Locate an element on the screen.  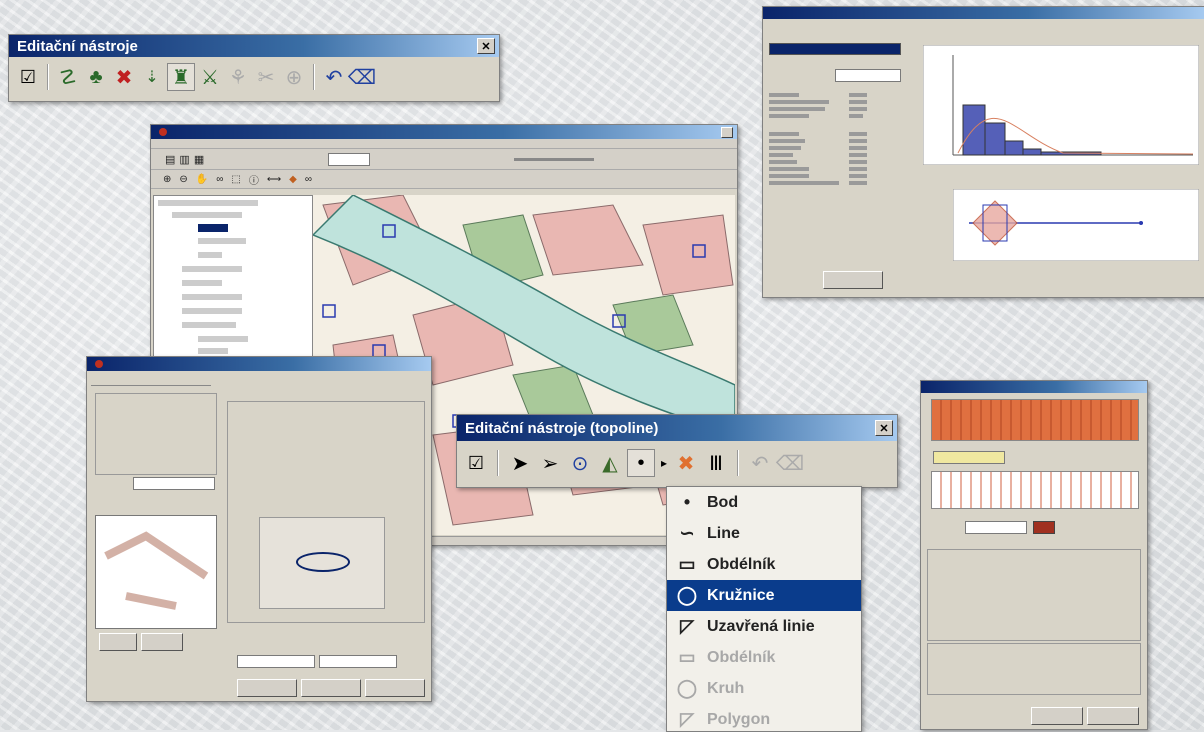
save-icon: ▥ is located at coordinates (184, 159).